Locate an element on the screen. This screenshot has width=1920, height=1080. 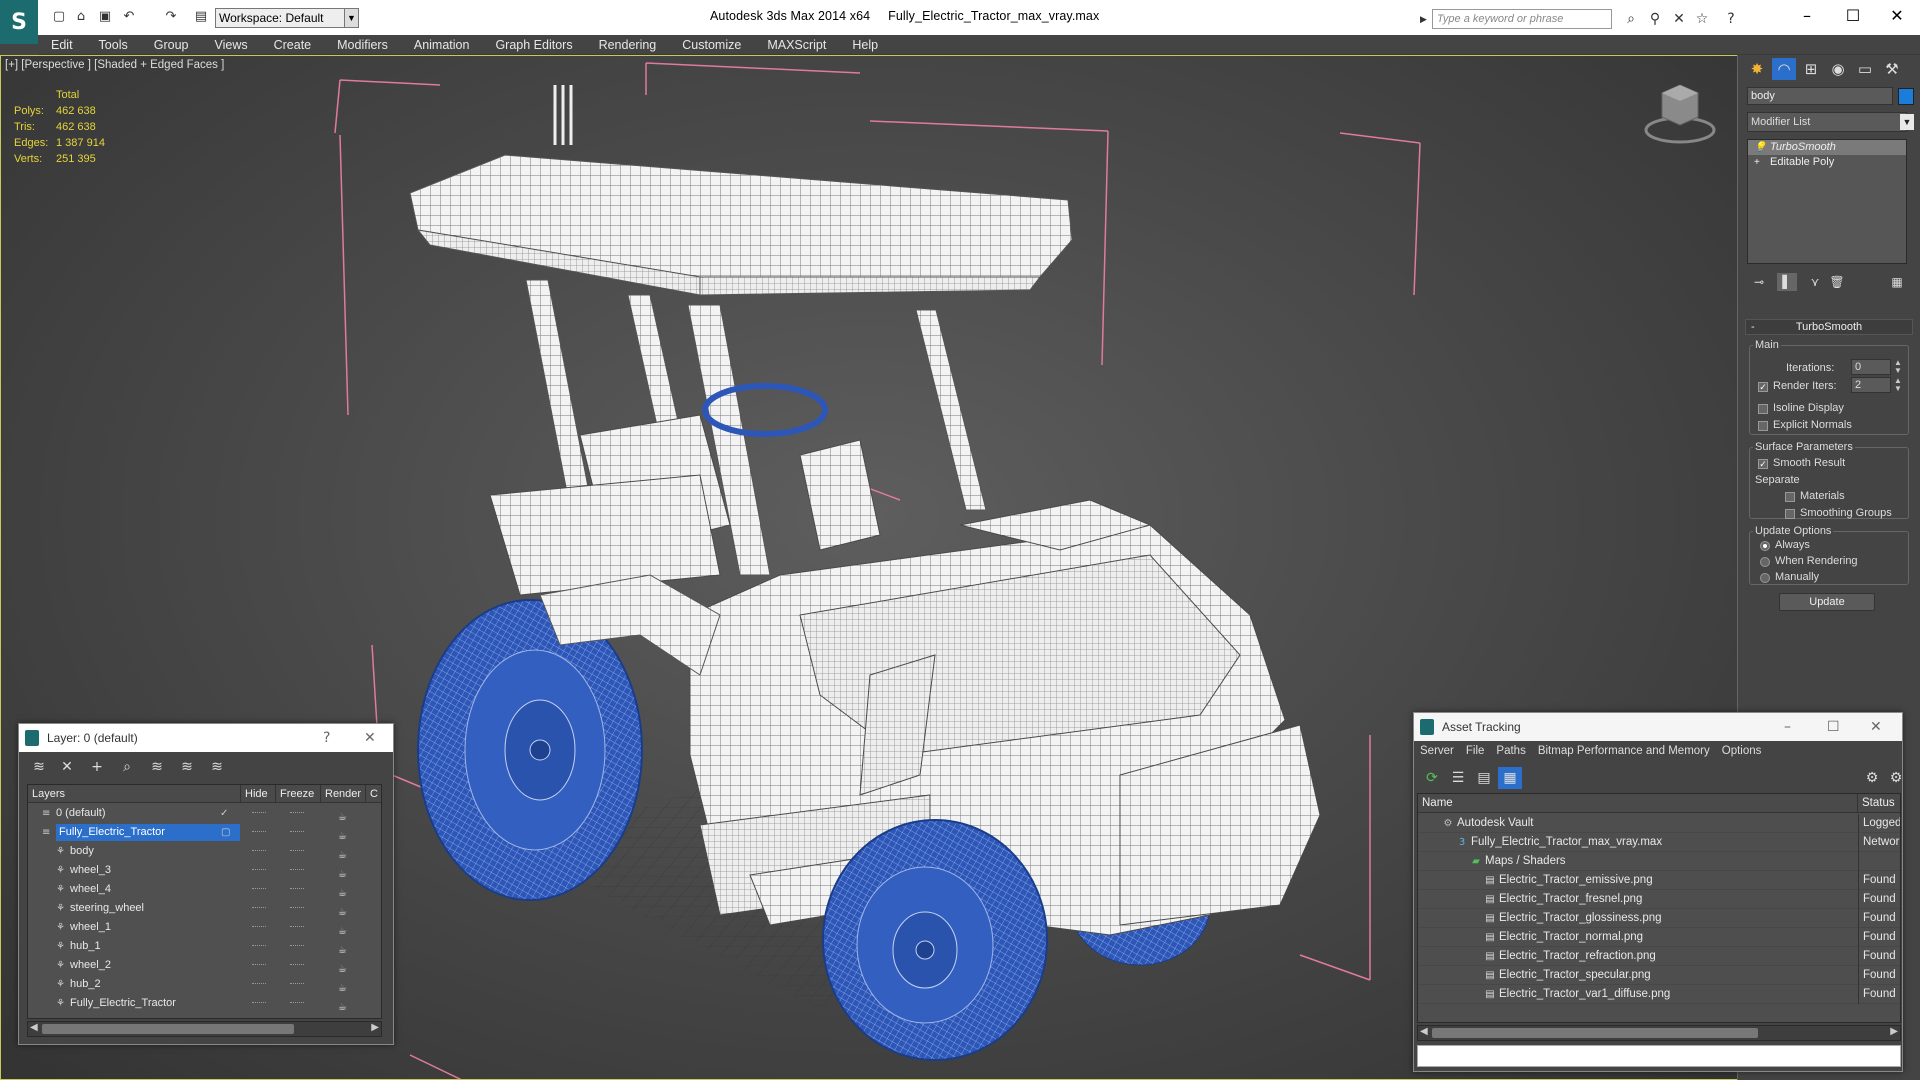
layer-row: ⚘ wheel_3 ☕ is located at coordinates (204, 870).